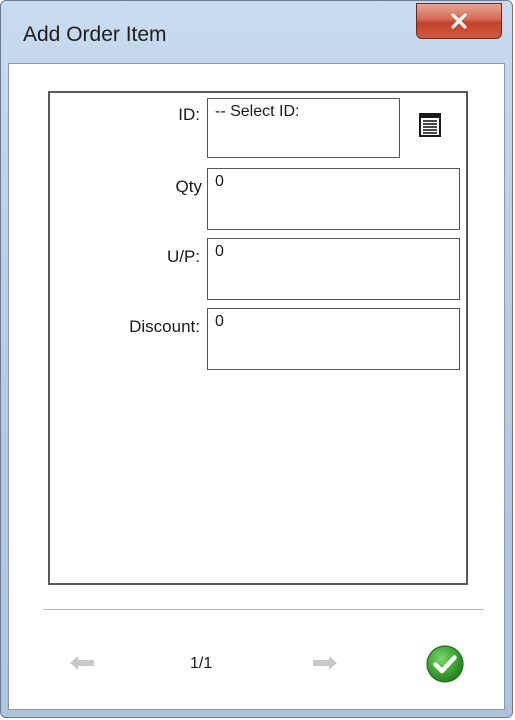 The height and width of the screenshot is (720, 515). What do you see at coordinates (164, 326) in the screenshot?
I see `discount-label: Discount:` at bounding box center [164, 326].